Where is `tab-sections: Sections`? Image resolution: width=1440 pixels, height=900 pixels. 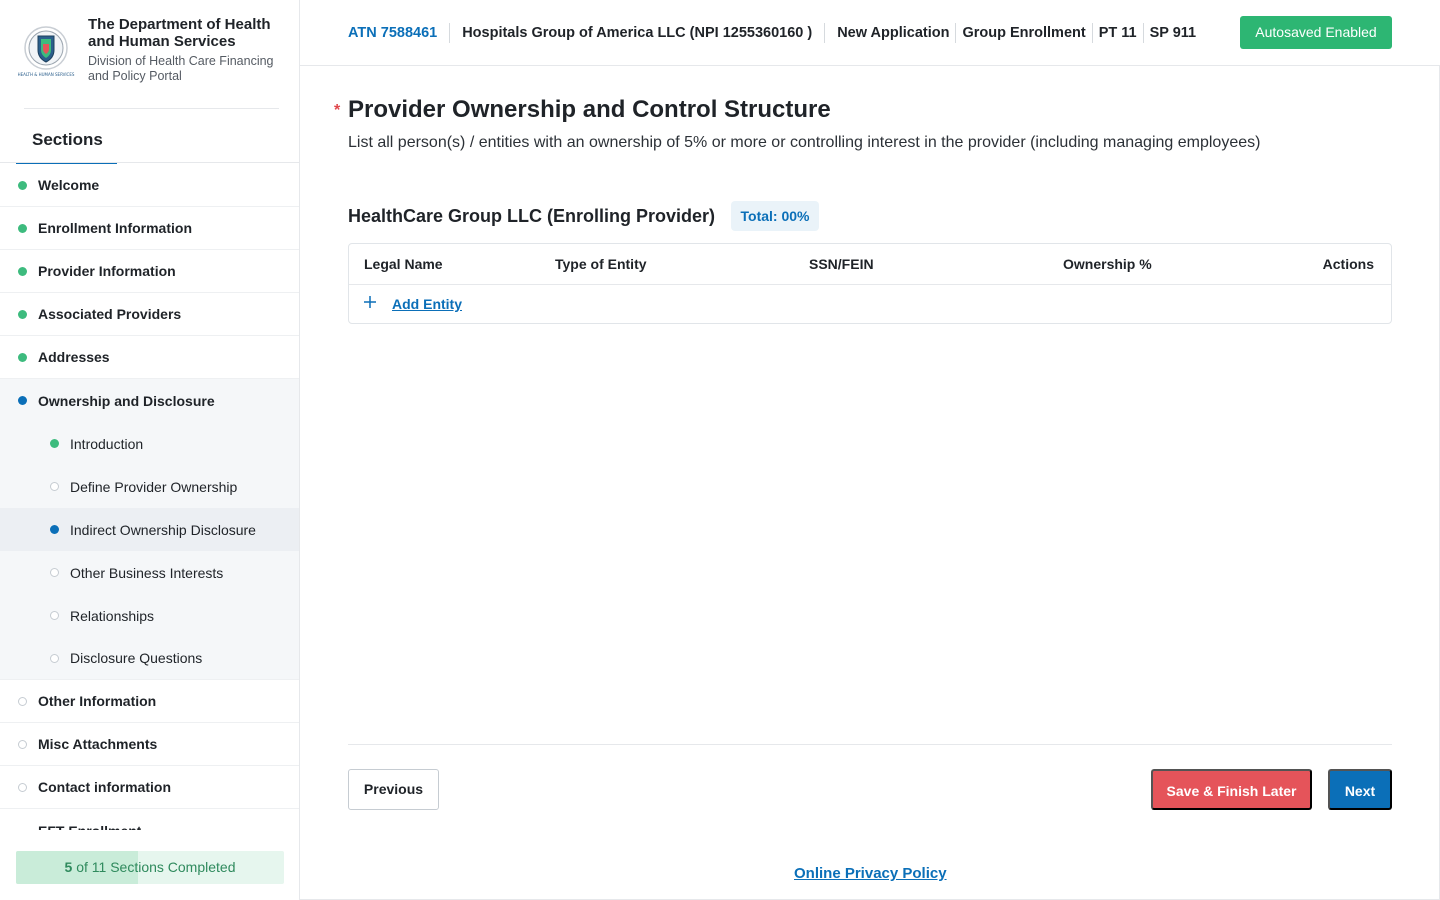 tab-sections: Sections is located at coordinates (66, 141).